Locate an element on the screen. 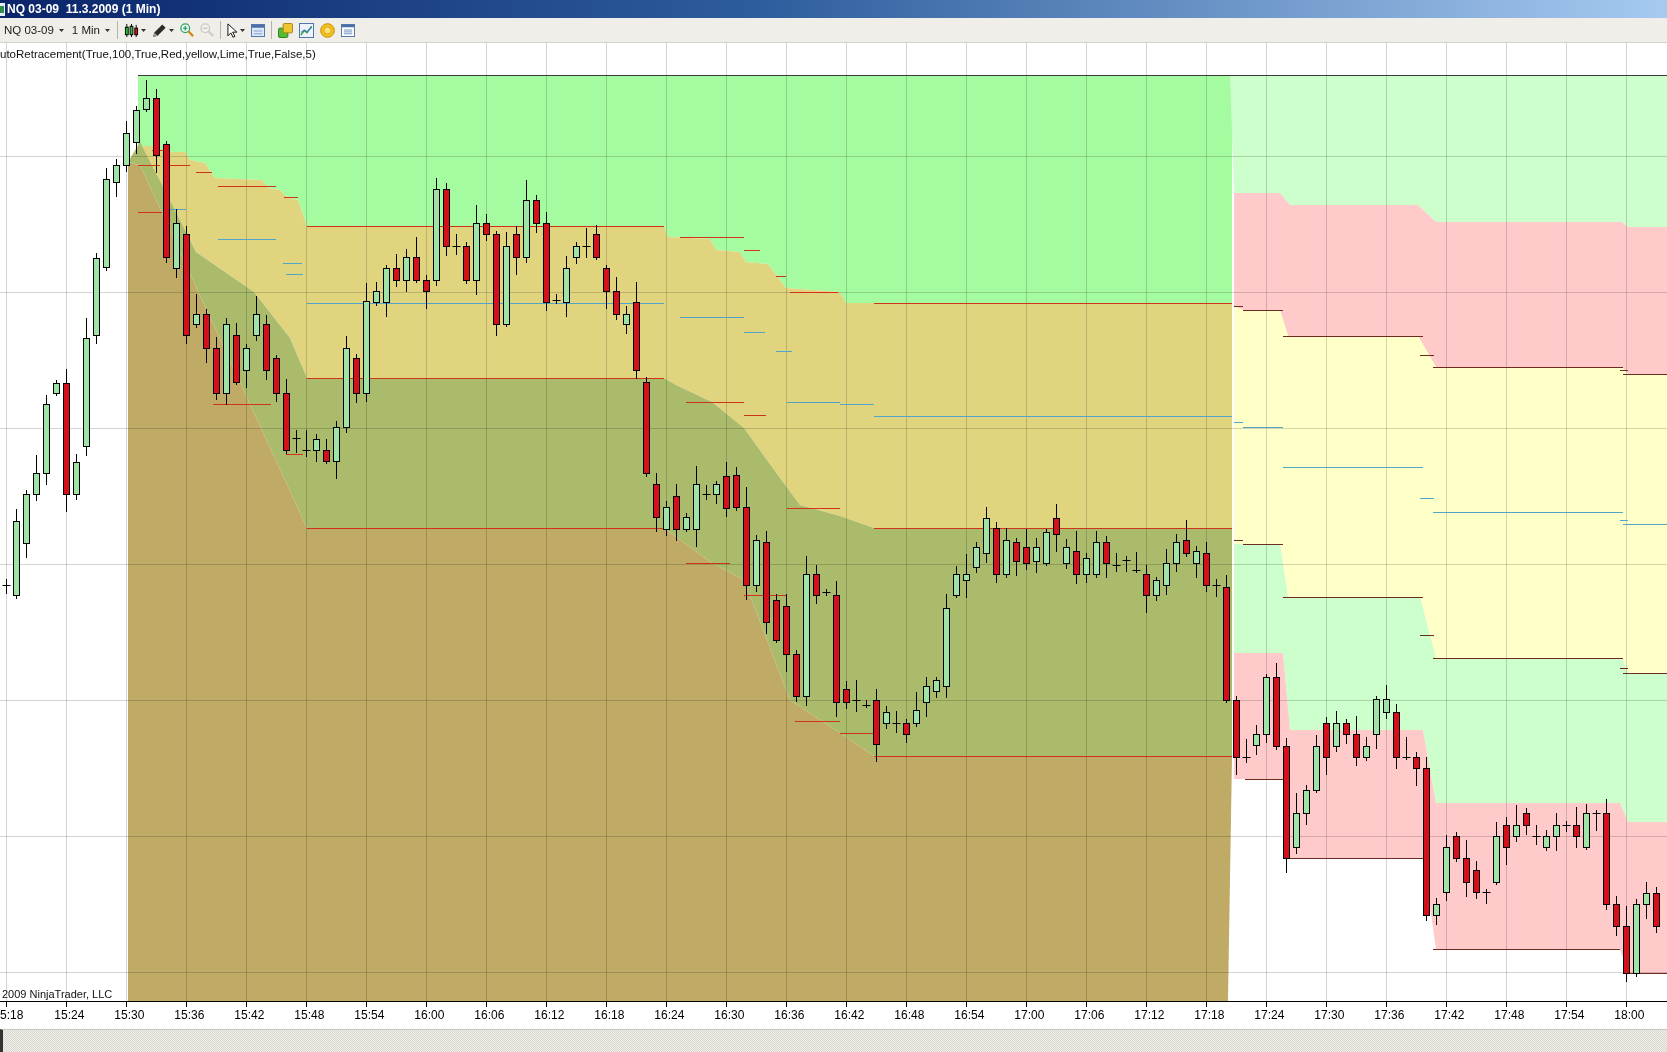 Image resolution: width=1667 pixels, height=1052 pixels. candlestick-icon is located at coordinates (131, 30).